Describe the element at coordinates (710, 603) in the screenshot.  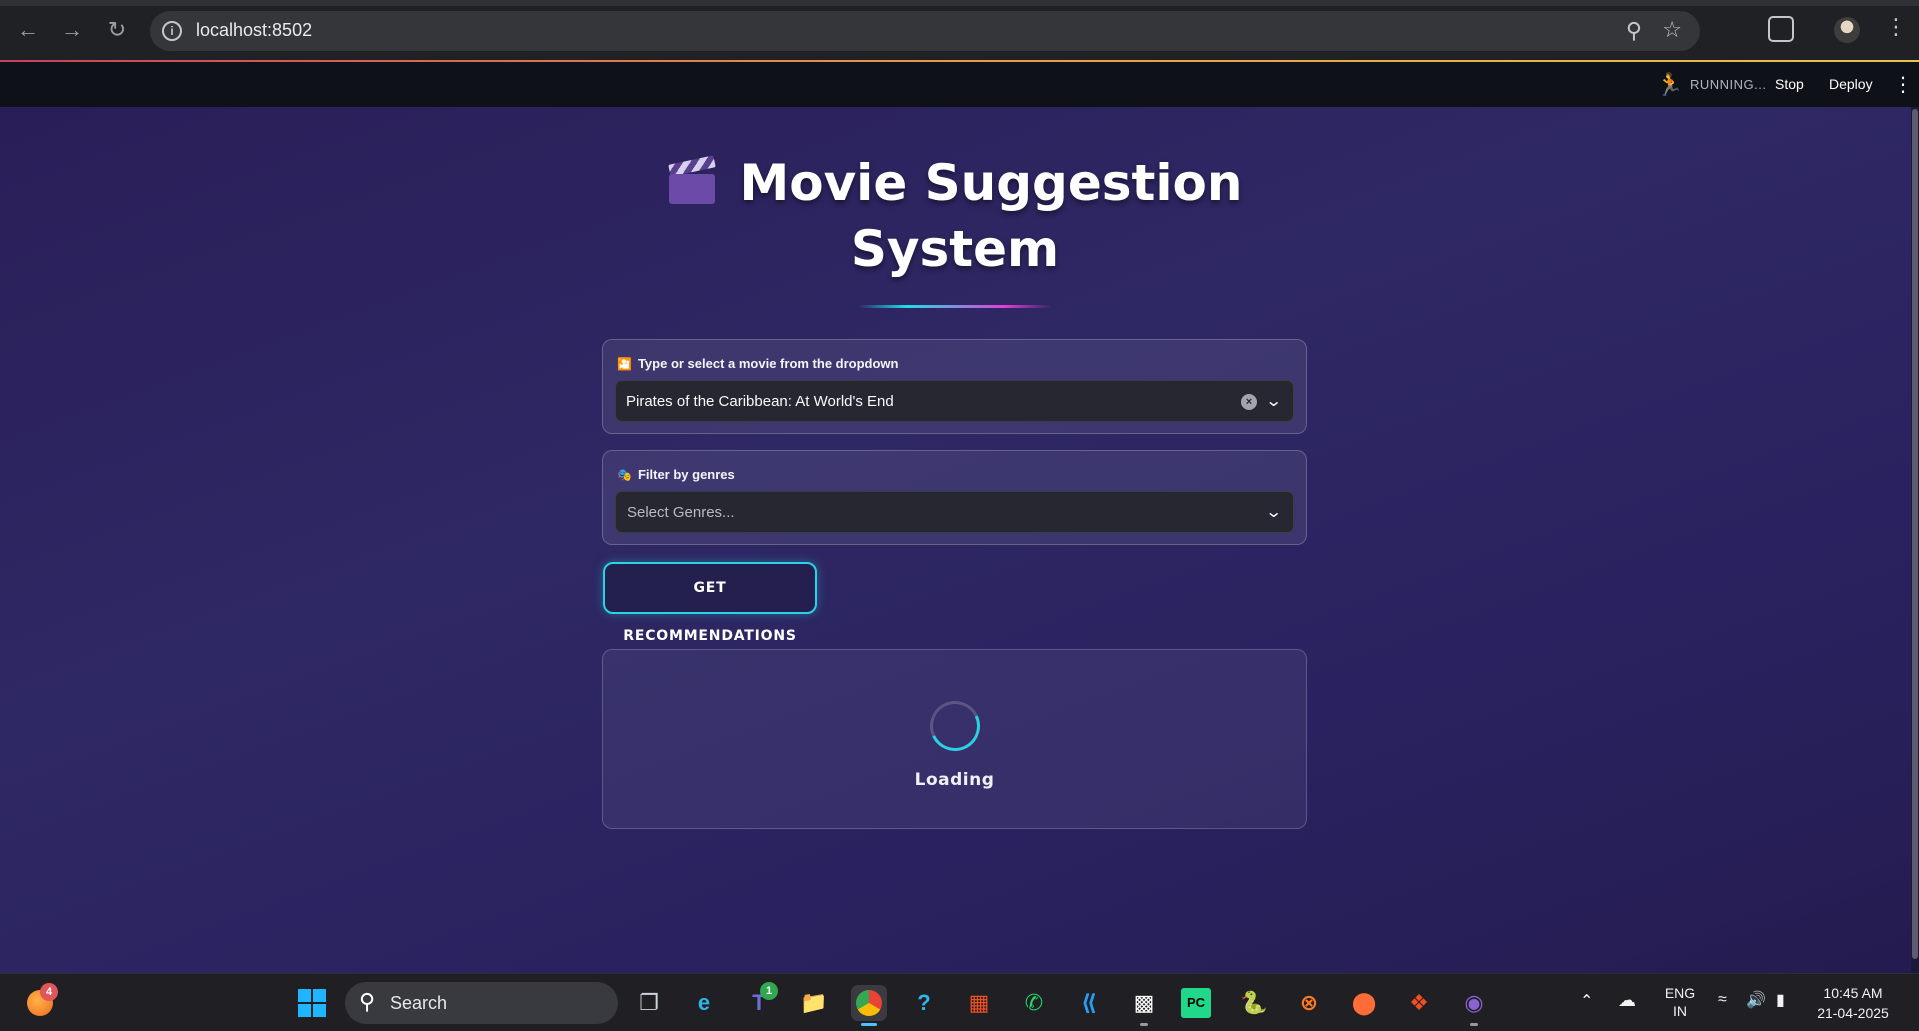
I see `get-recommendations-button: GET RECOMMENDATIONS` at that location.